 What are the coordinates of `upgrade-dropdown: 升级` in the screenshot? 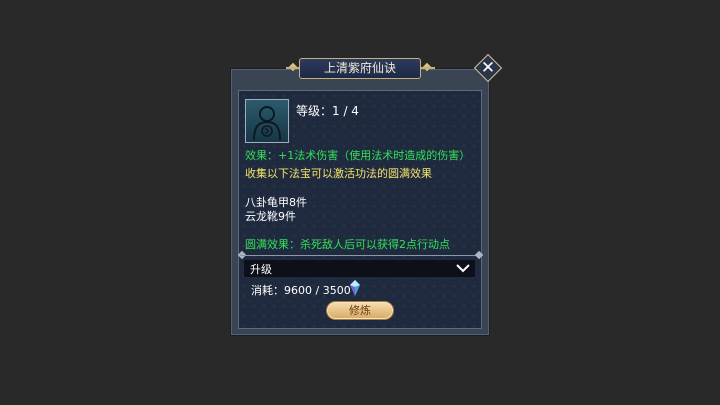 It's located at (359, 268).